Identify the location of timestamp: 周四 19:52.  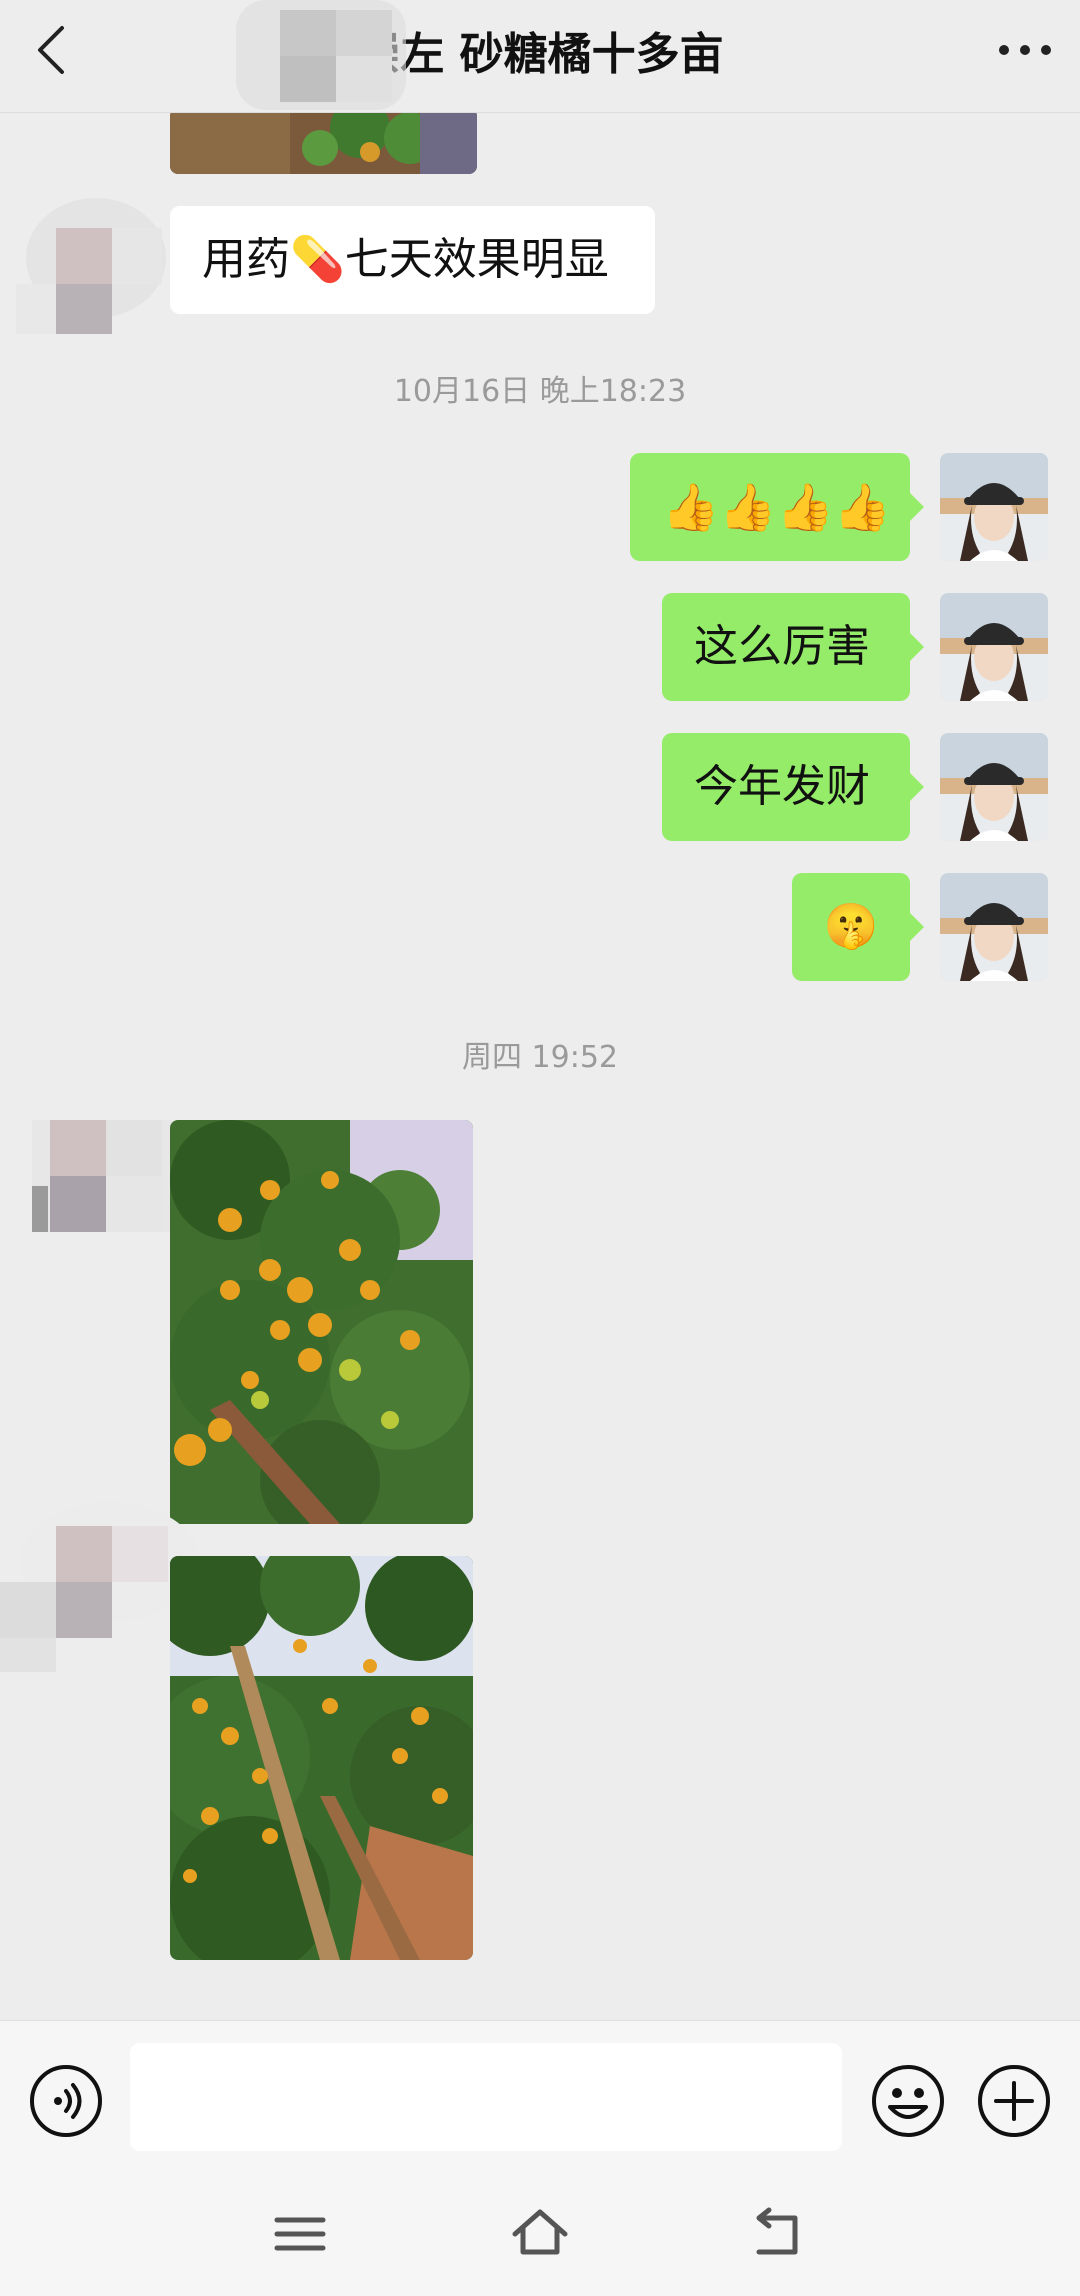
(540, 1057).